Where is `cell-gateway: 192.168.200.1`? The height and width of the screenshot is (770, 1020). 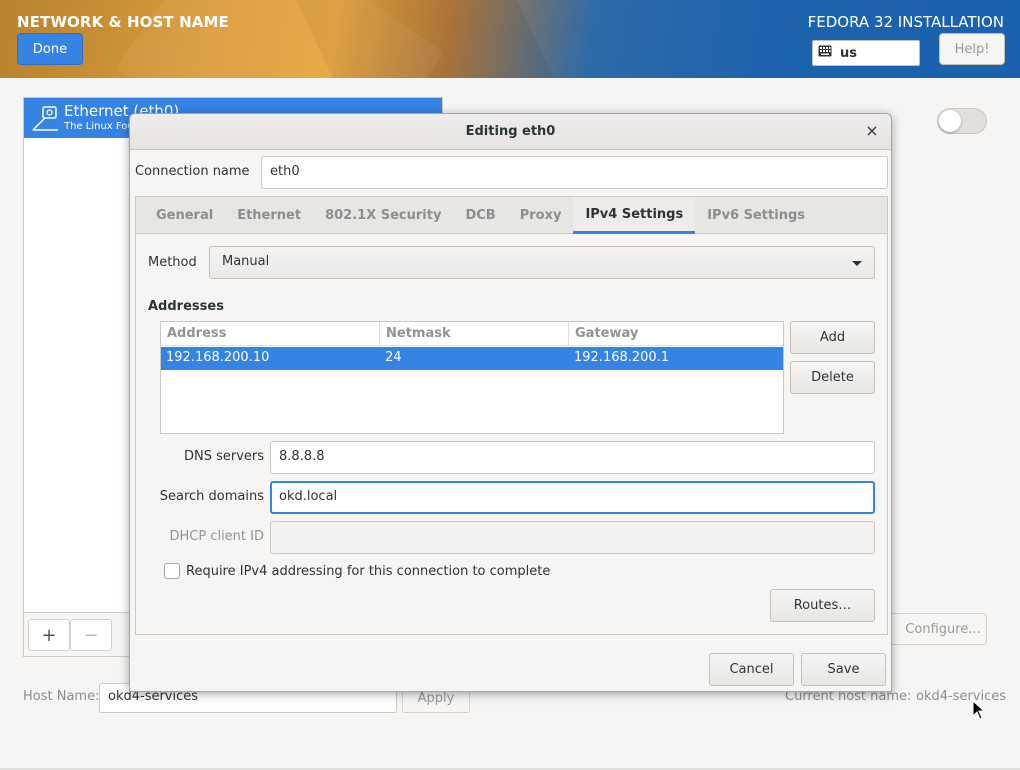 cell-gateway: 192.168.200.1 is located at coordinates (676, 358).